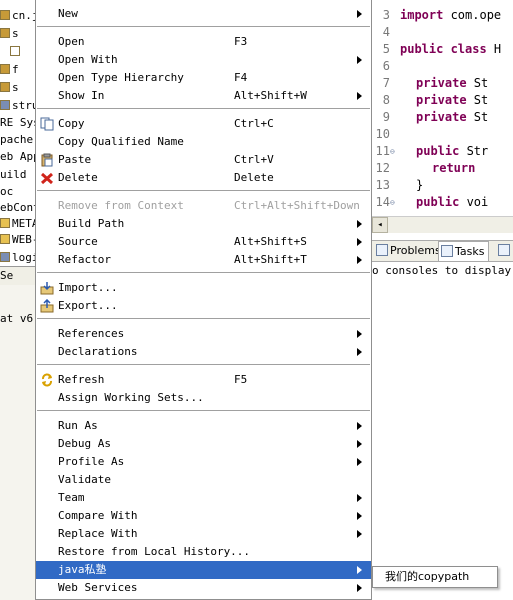 The width and height of the screenshot is (513, 600). What do you see at coordinates (203, 480) in the screenshot?
I see `menu-item-validate: Validate` at bounding box center [203, 480].